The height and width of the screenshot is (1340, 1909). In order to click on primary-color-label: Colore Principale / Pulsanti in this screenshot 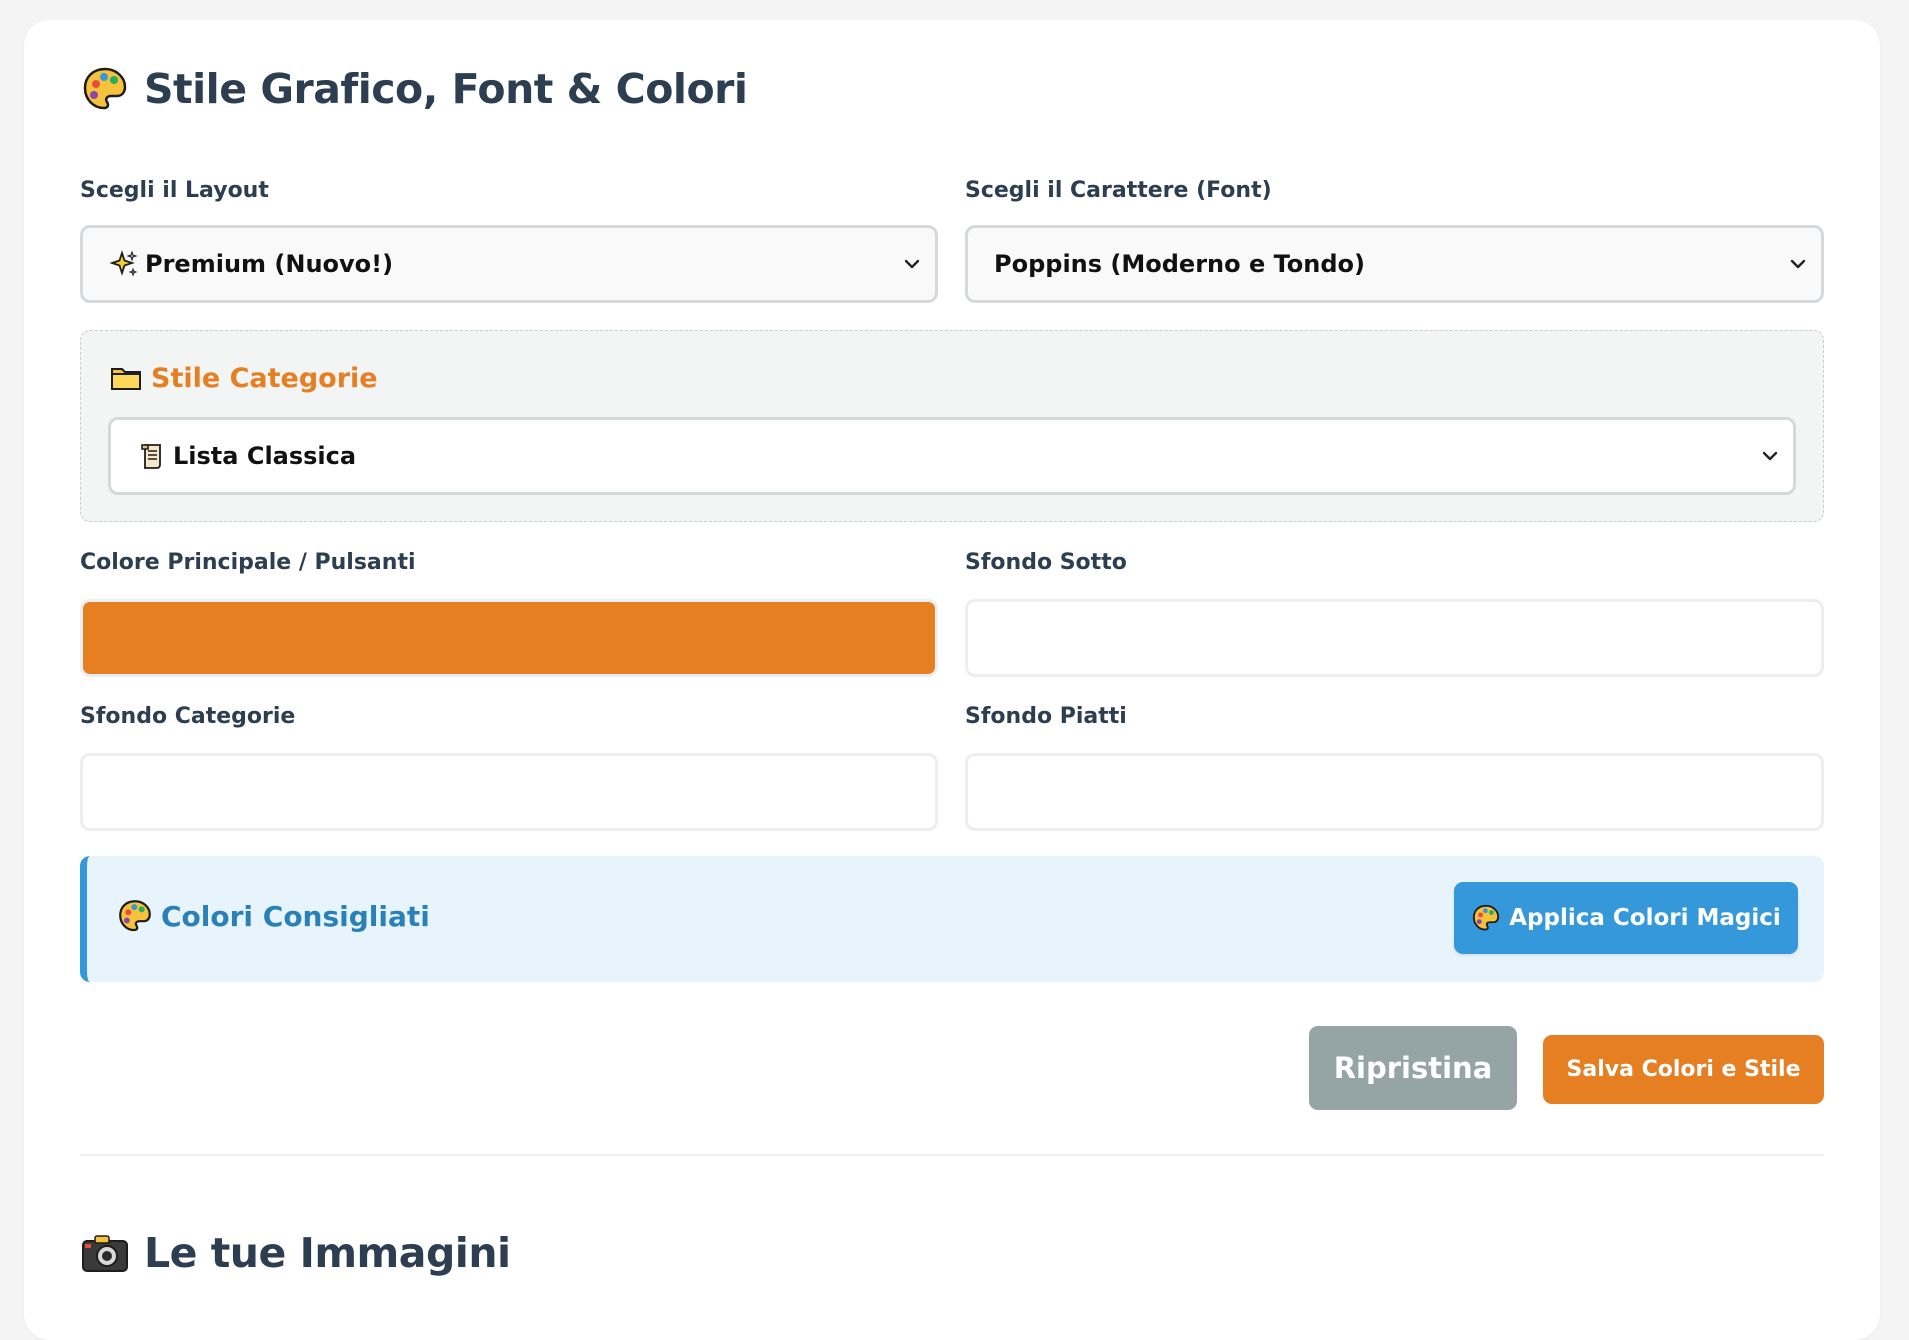, I will do `click(248, 562)`.